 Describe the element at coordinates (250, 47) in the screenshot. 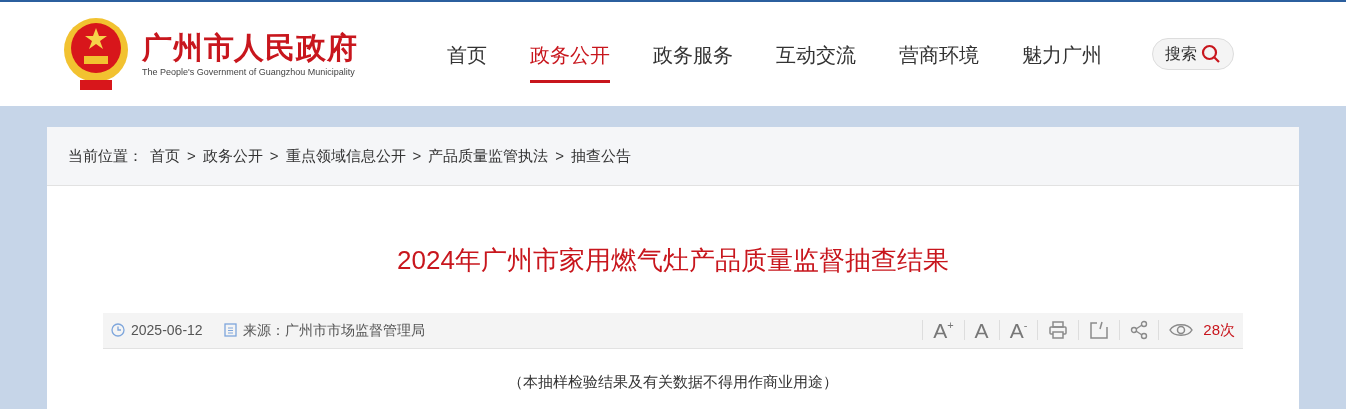

I see `site-title: 广州市人民政府` at that location.